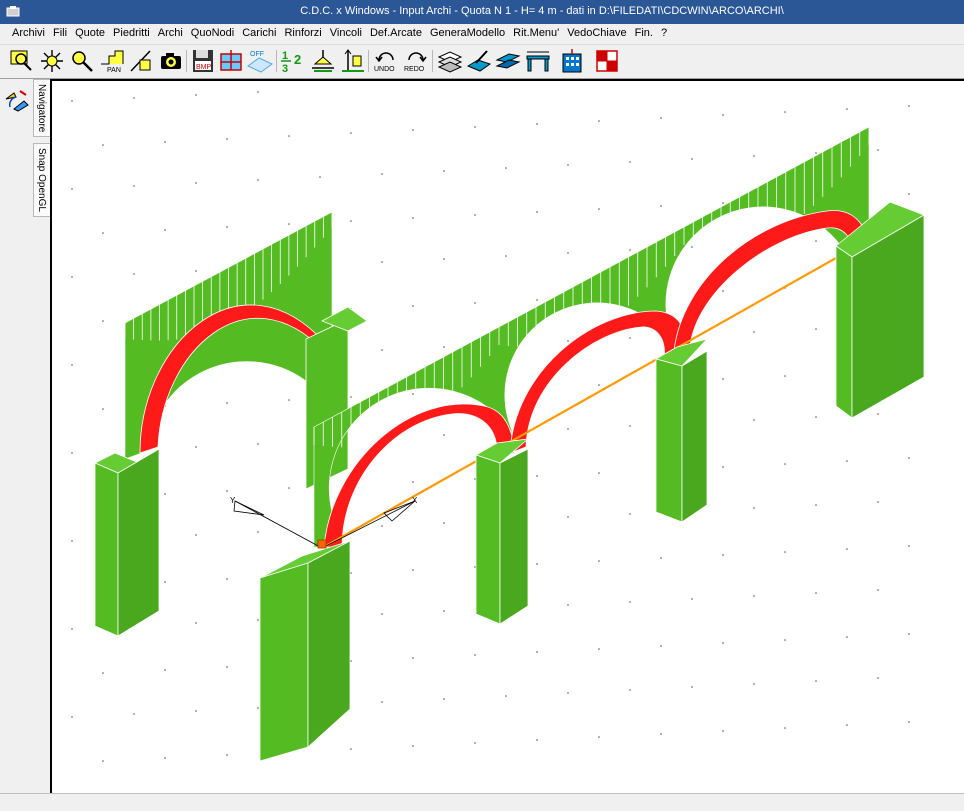 The width and height of the screenshot is (964, 811). I want to click on slab-icon, so click(508, 61).